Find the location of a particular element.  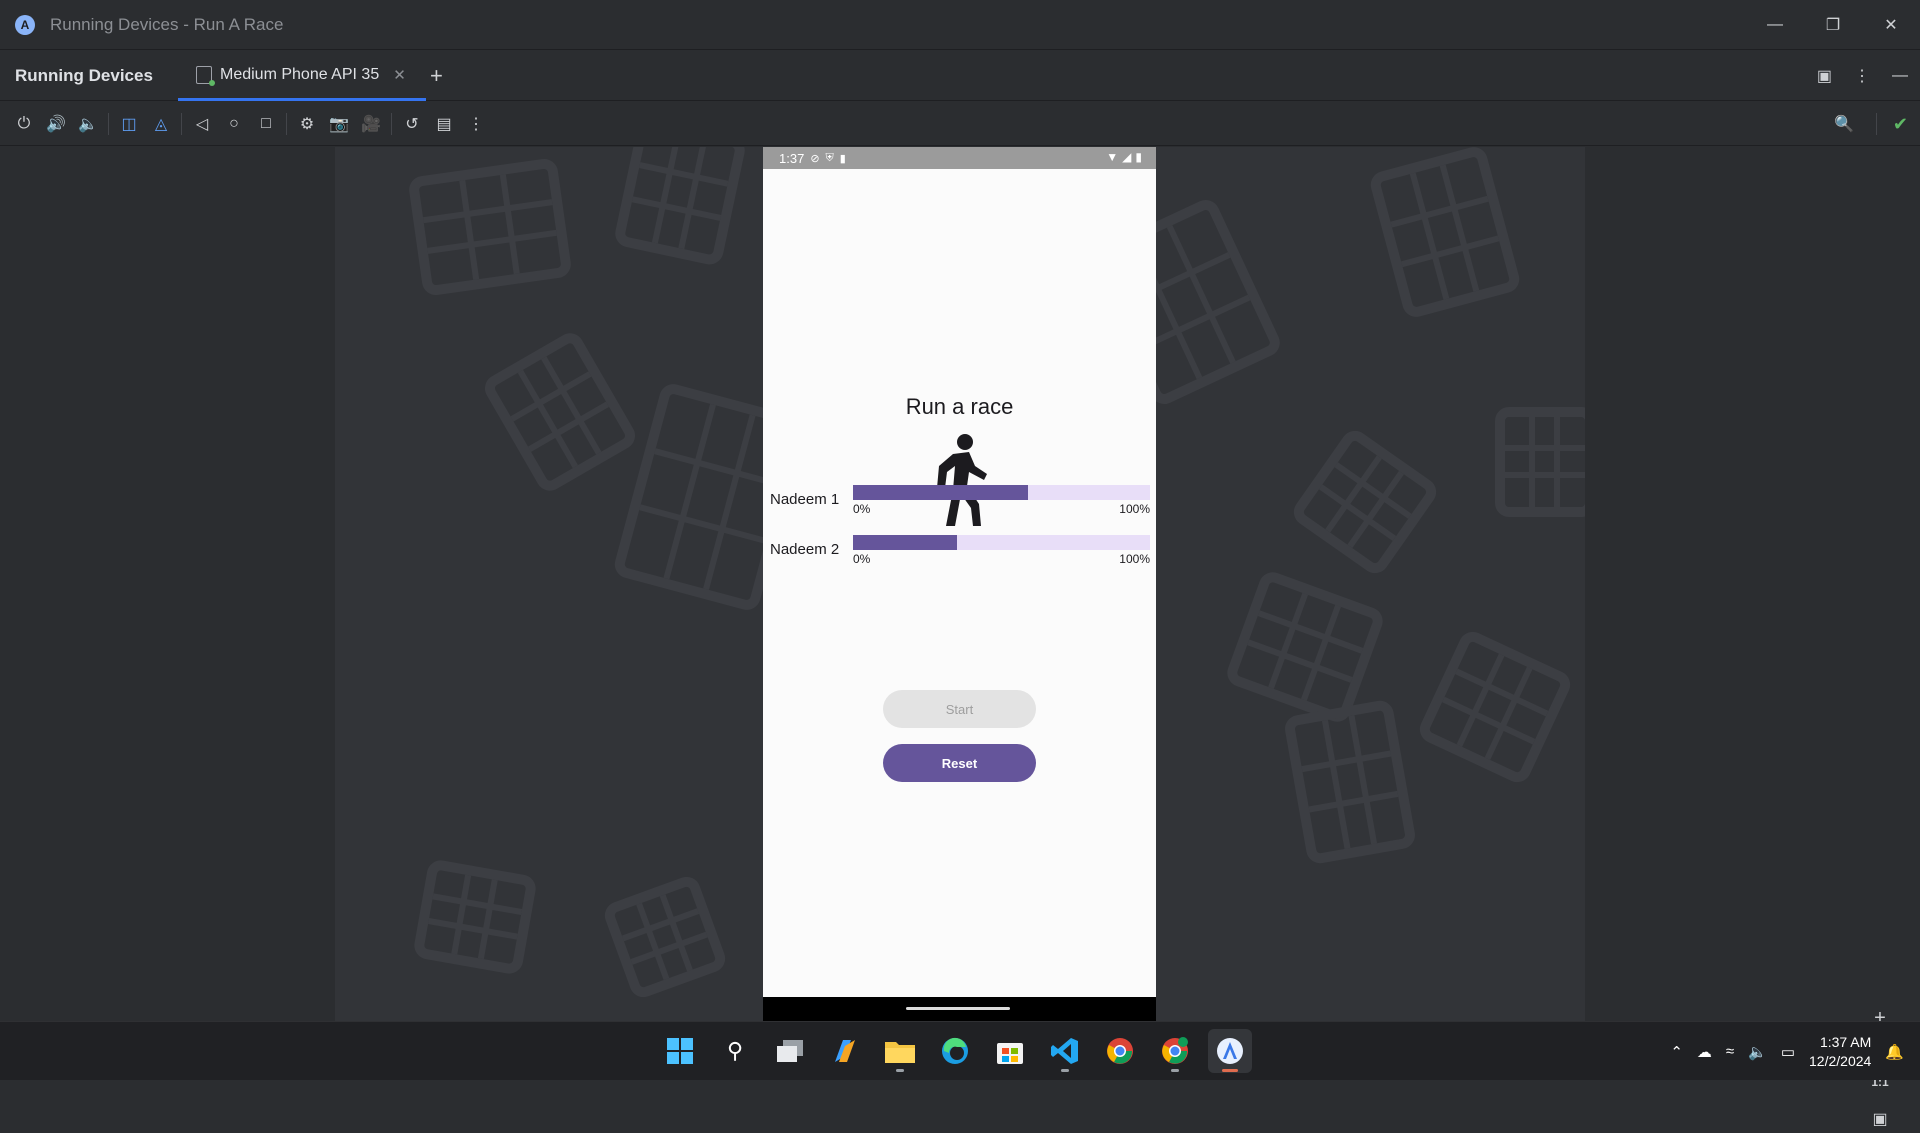

windows-start-icon is located at coordinates (680, 1051).